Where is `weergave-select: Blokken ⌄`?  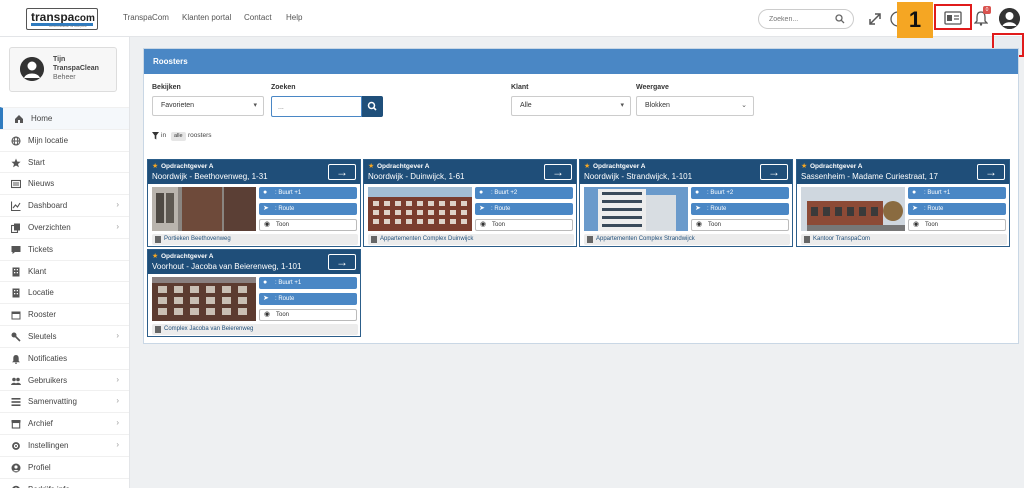 weergave-select: Blokken ⌄ is located at coordinates (695, 106).